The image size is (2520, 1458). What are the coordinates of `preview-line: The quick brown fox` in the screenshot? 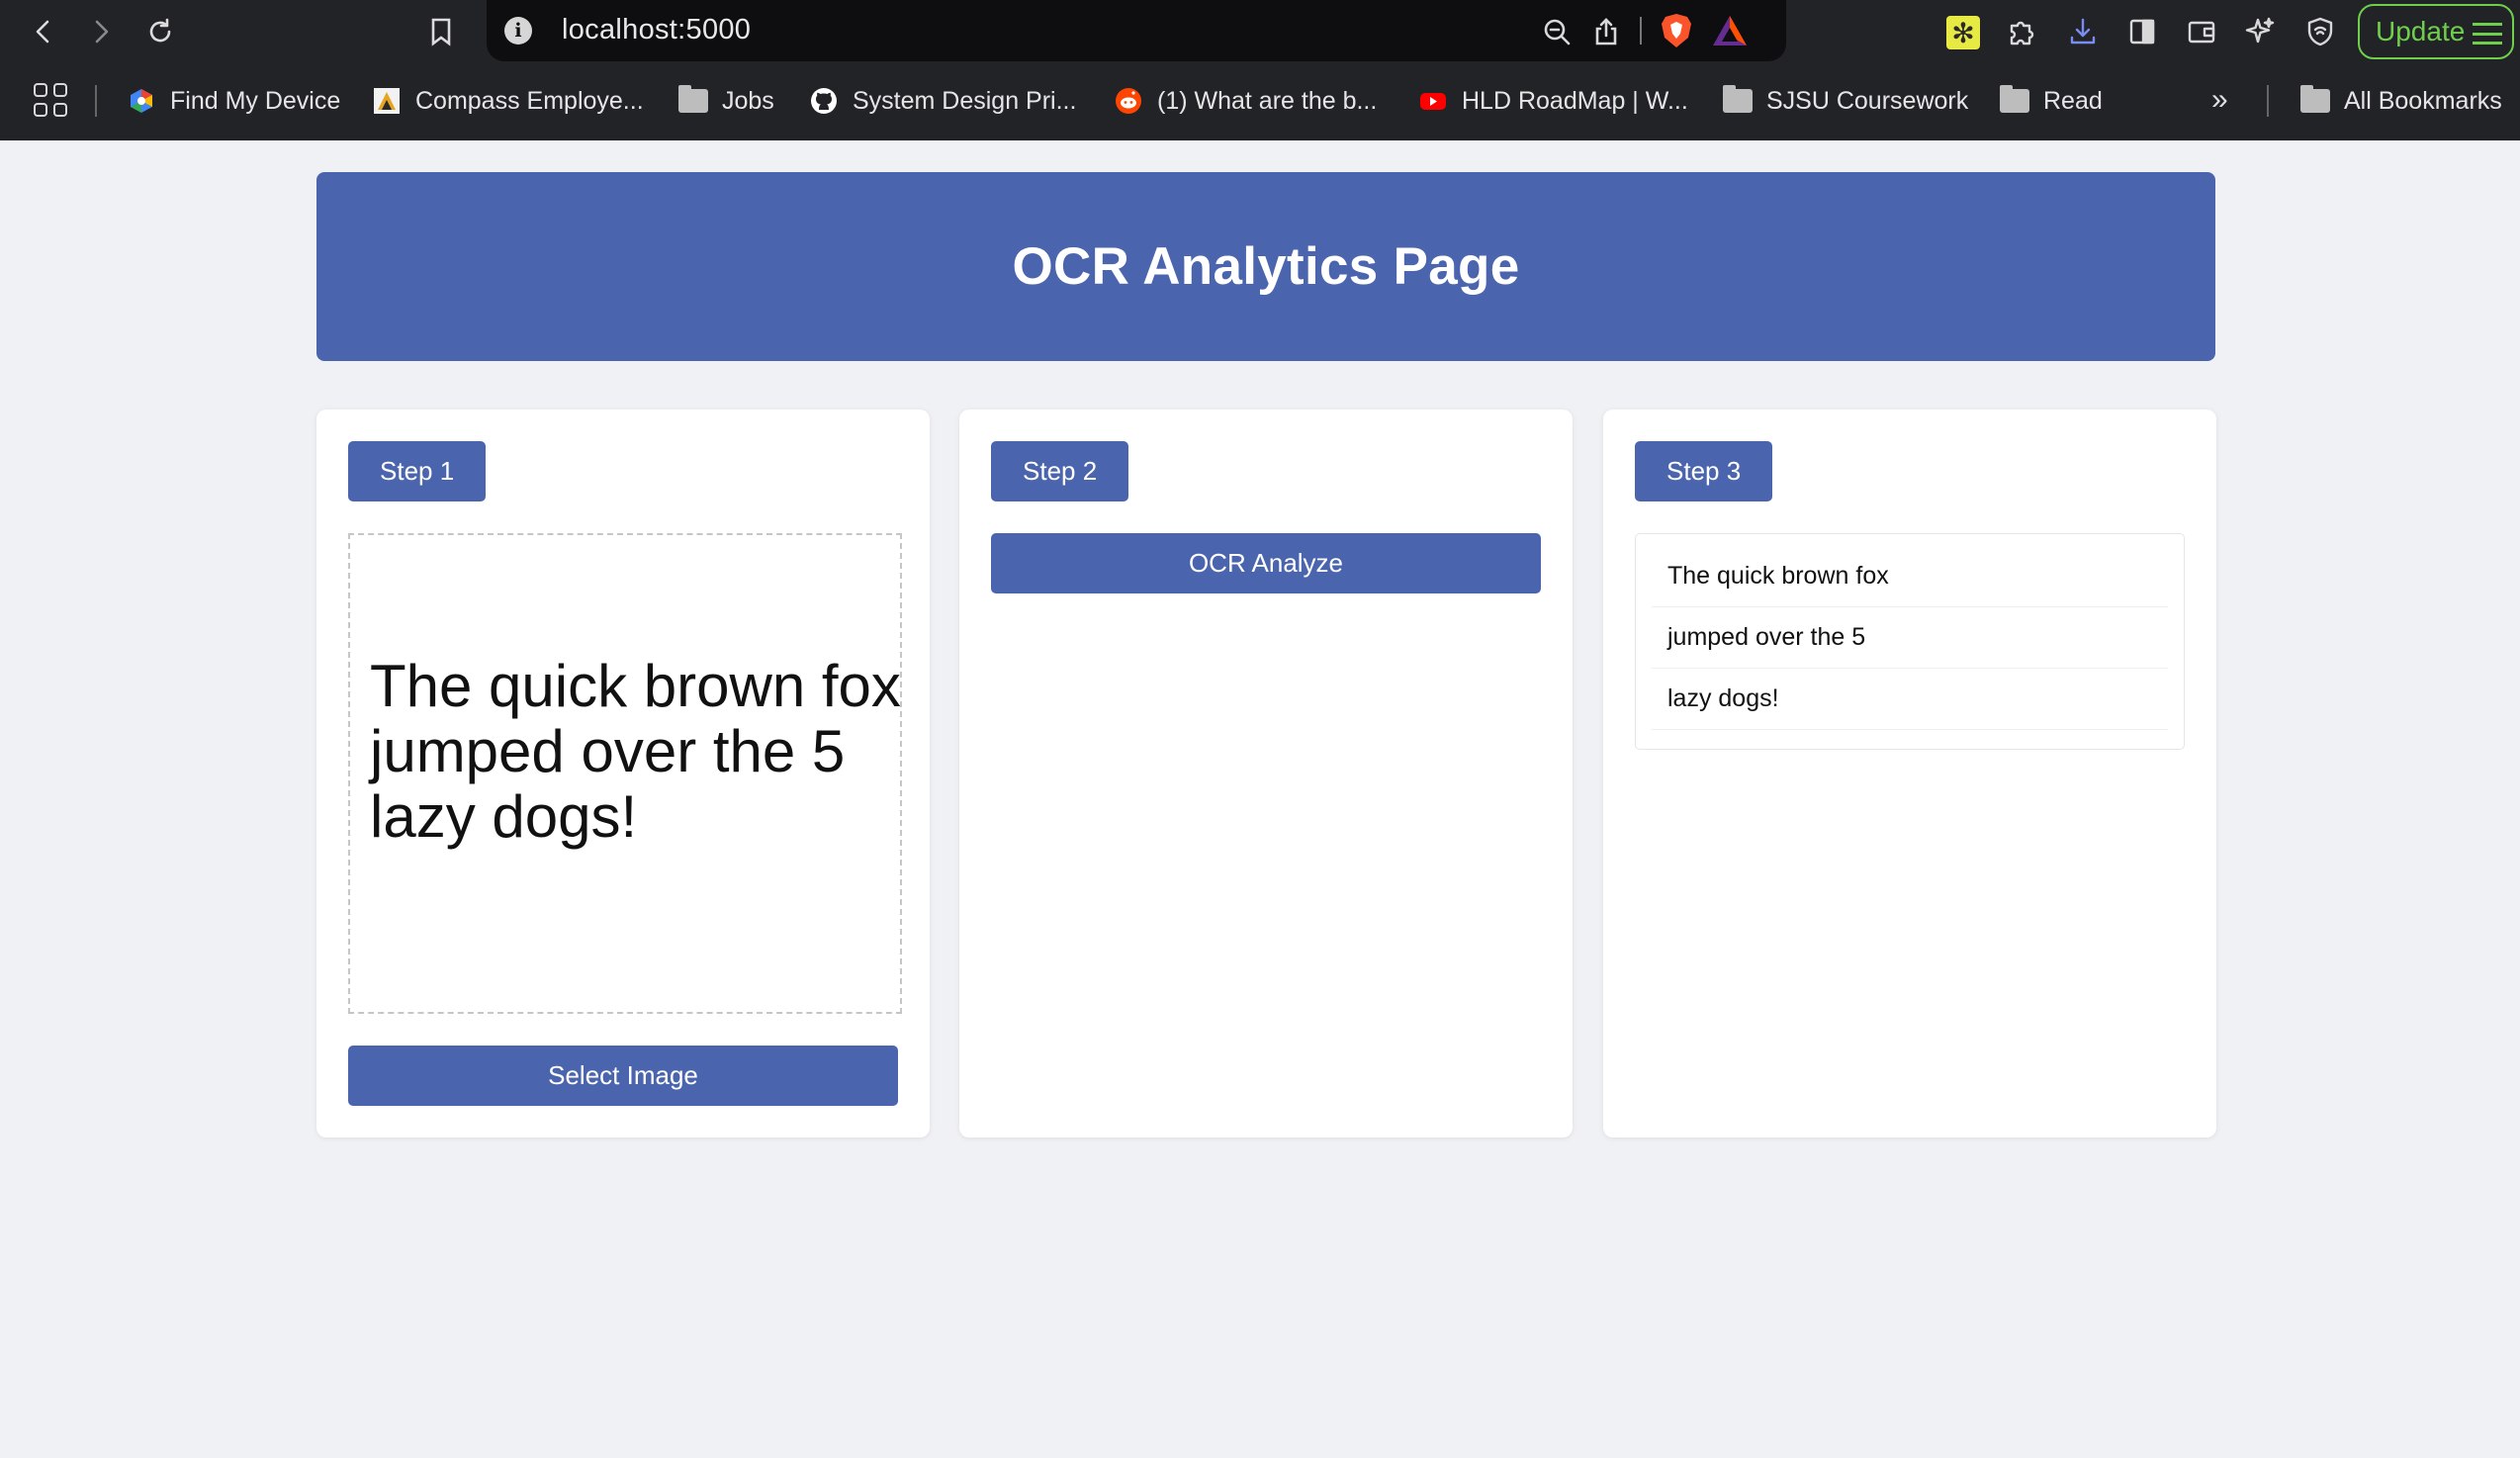 It's located at (635, 686).